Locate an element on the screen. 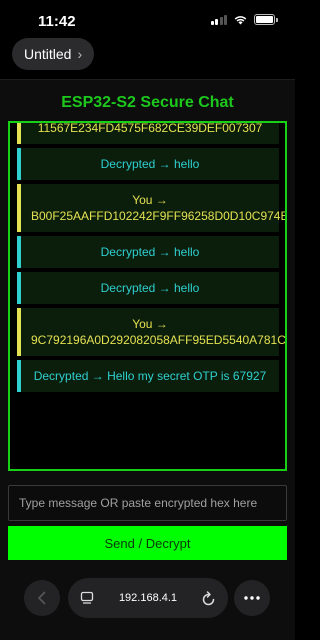 This screenshot has width=320, height=640. status-icons is located at coordinates (244, 19).